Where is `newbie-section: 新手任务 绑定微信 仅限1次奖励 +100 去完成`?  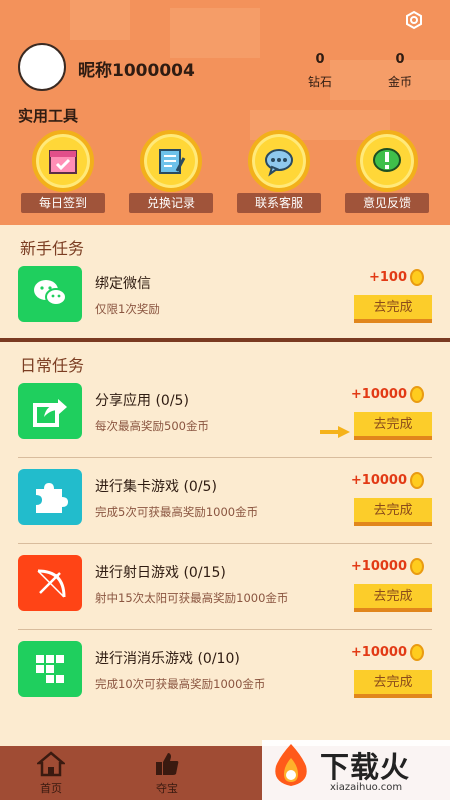 newbie-section: 新手任务 绑定微信 仅限1次奖励 +100 去完成 is located at coordinates (225, 281).